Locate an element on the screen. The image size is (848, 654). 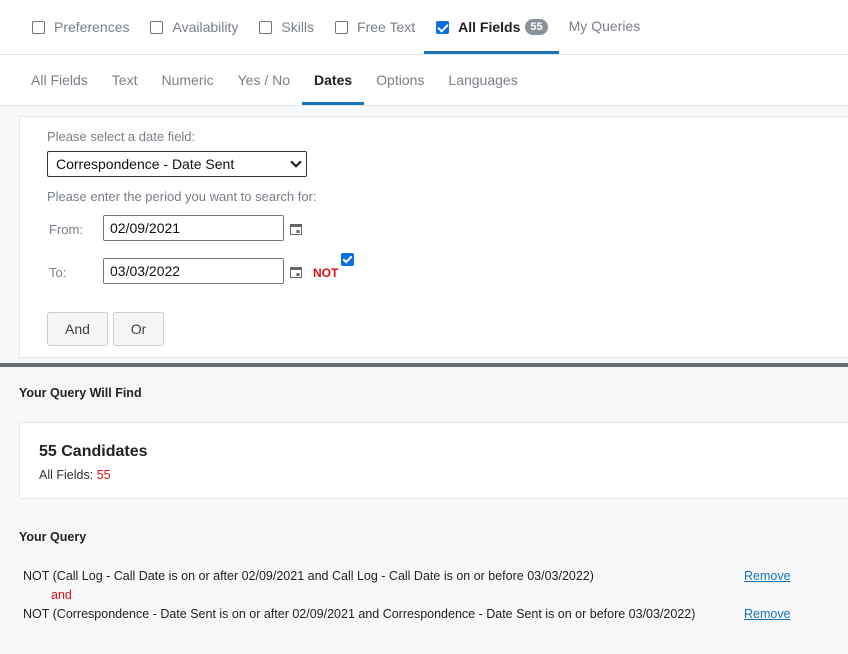
not-label: NOT is located at coordinates (326, 273).